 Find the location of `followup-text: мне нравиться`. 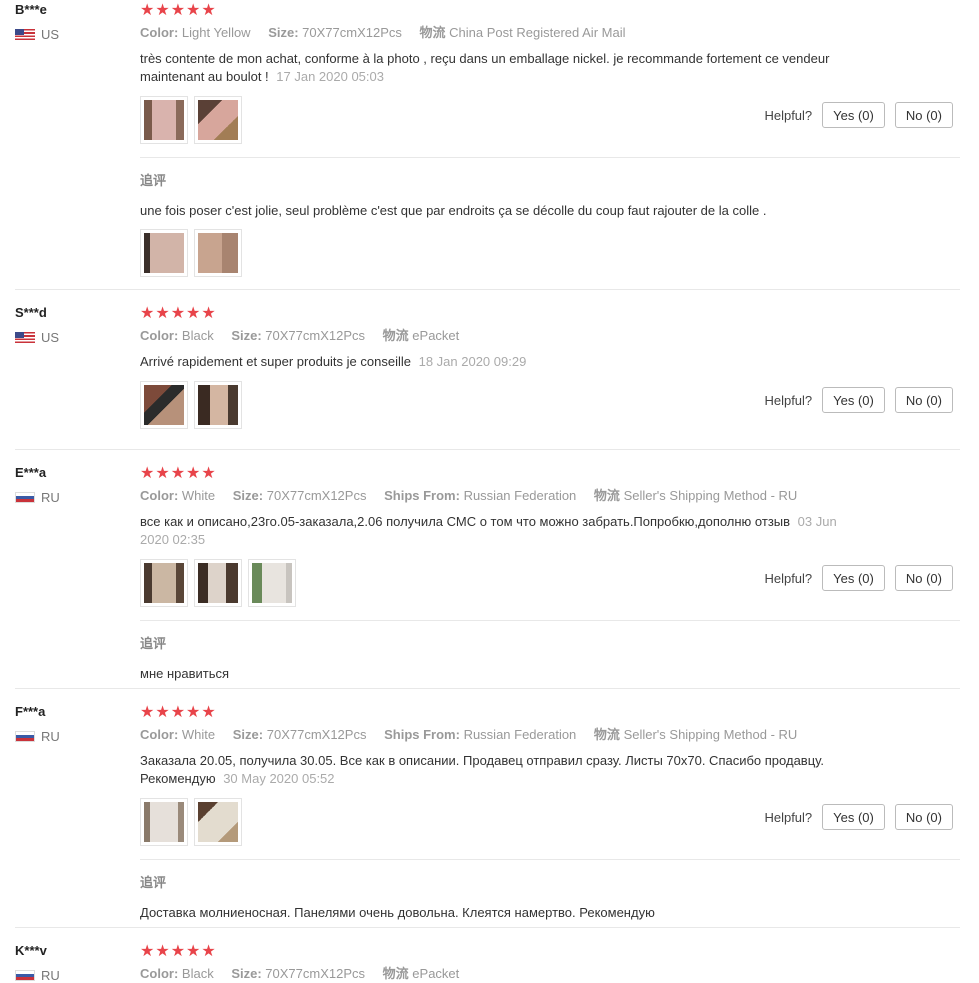

followup-text: мне нравиться is located at coordinates (185, 673).